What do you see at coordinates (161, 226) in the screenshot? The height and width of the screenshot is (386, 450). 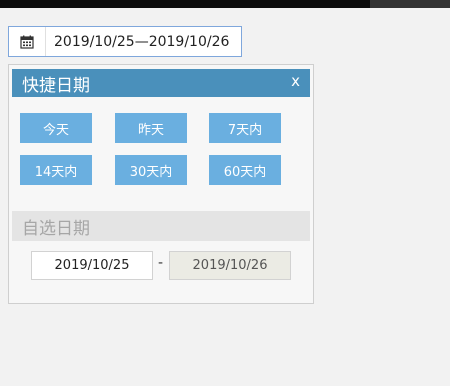 I see `custom-date-header: 自选日期` at bounding box center [161, 226].